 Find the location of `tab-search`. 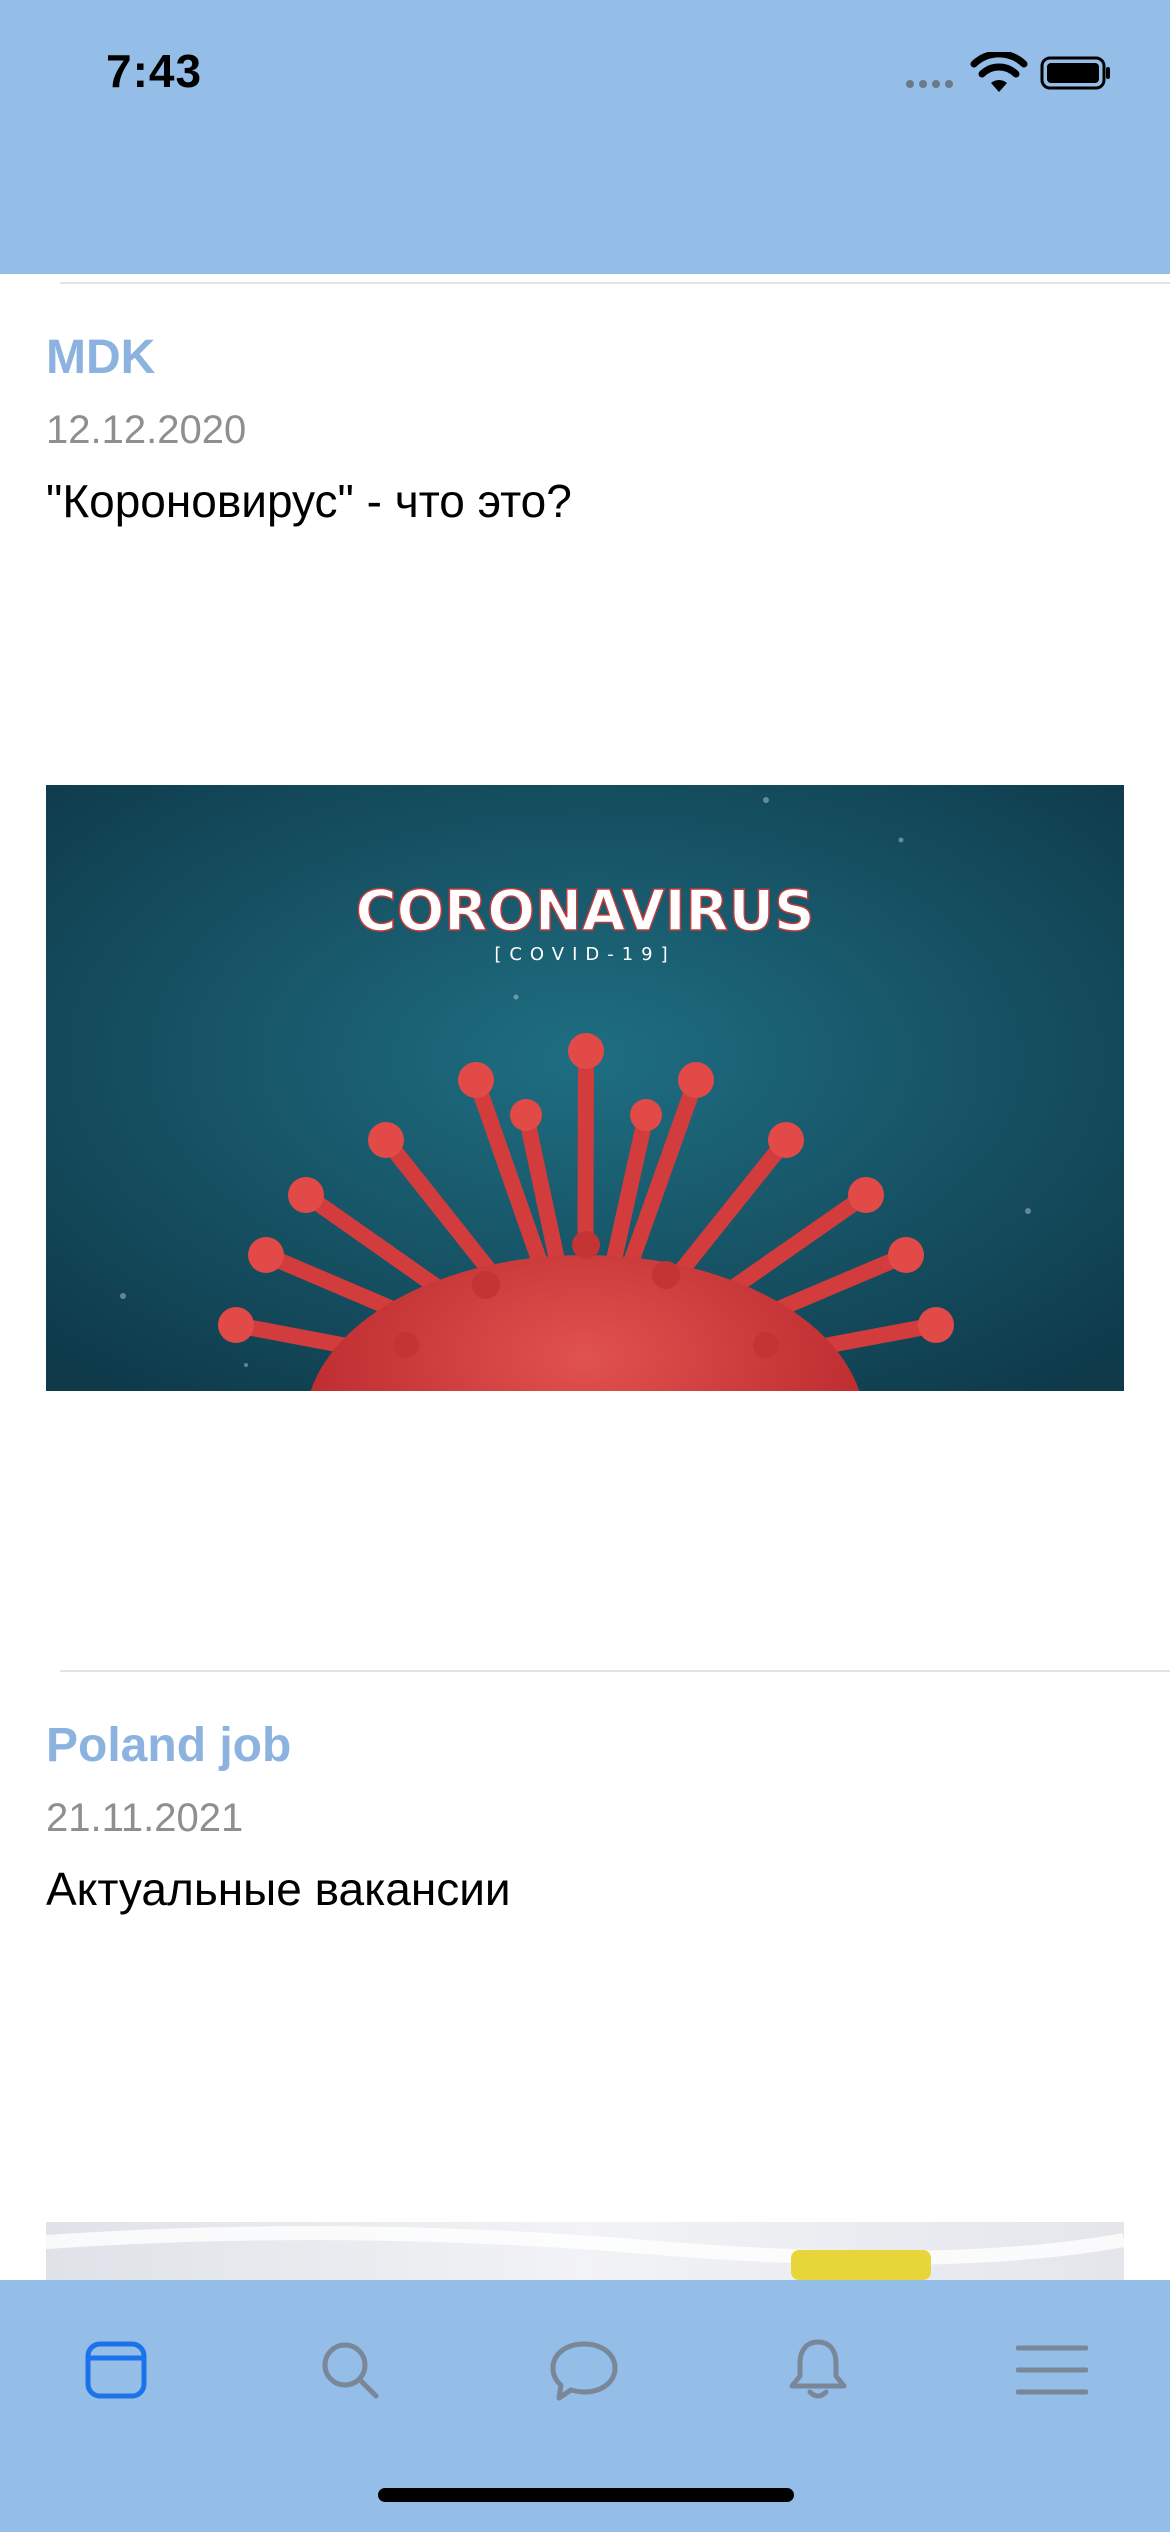

tab-search is located at coordinates (350, 2370).